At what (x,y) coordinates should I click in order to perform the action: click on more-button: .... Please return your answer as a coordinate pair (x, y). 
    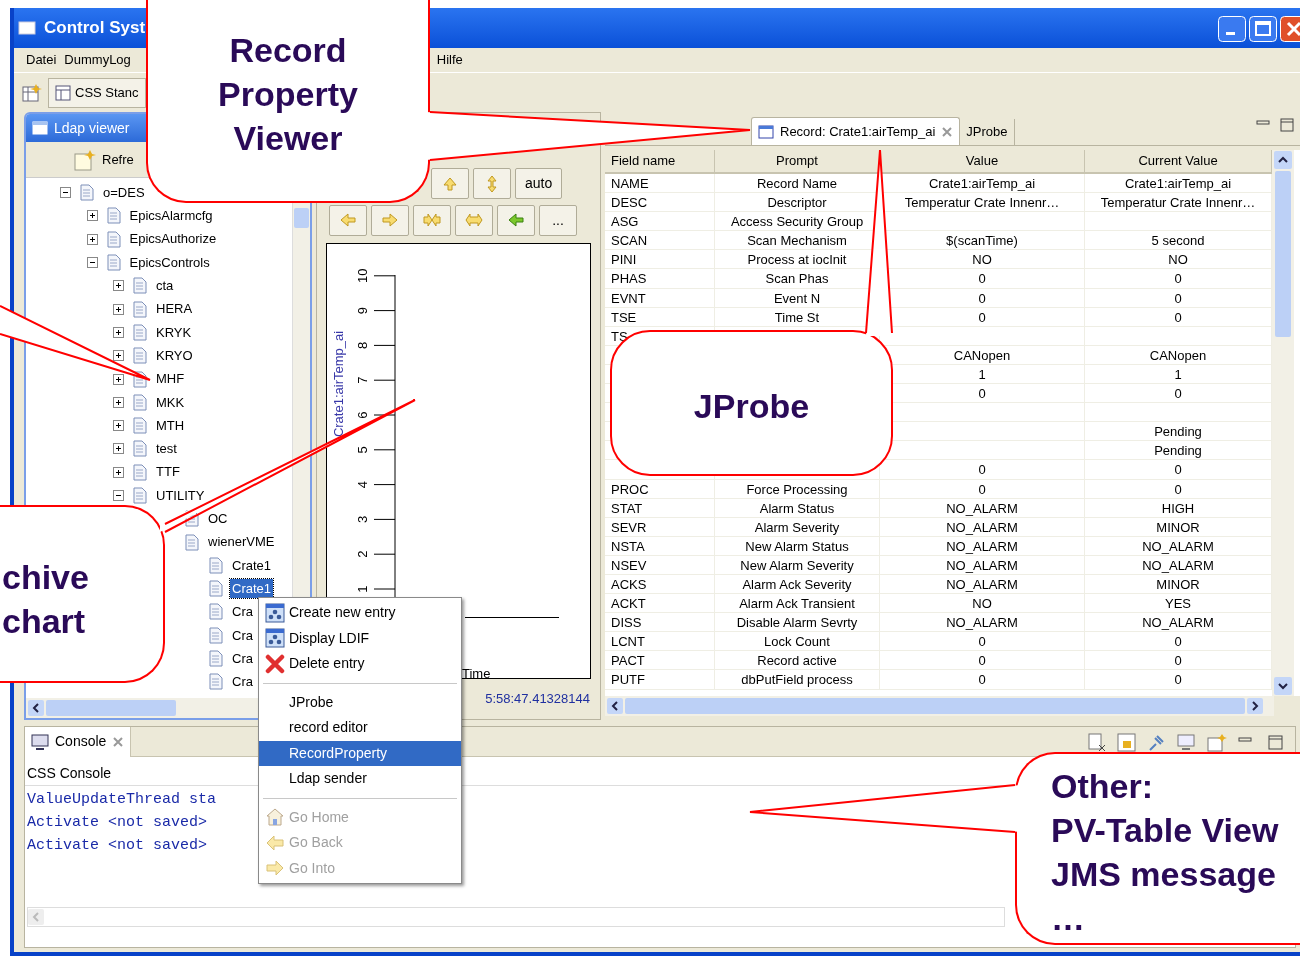
    Looking at the image, I should click on (558, 220).